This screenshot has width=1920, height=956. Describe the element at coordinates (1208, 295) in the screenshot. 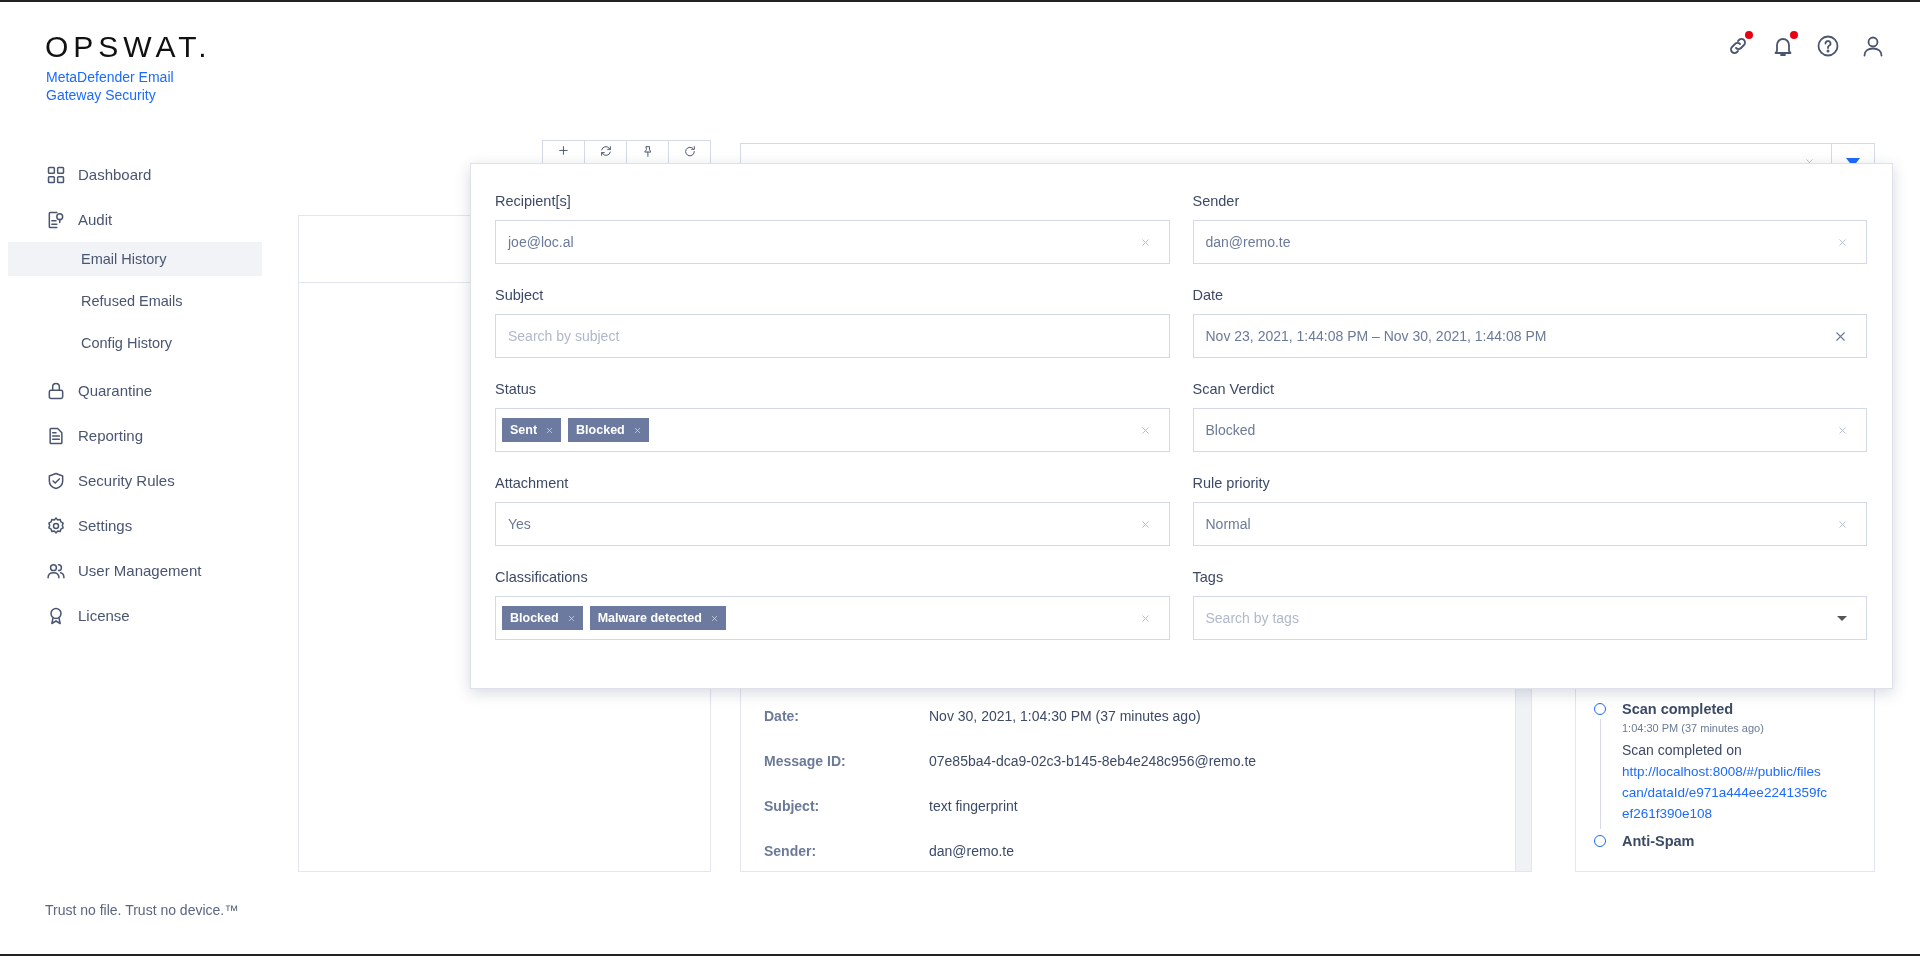

I see `field-label: Date` at that location.